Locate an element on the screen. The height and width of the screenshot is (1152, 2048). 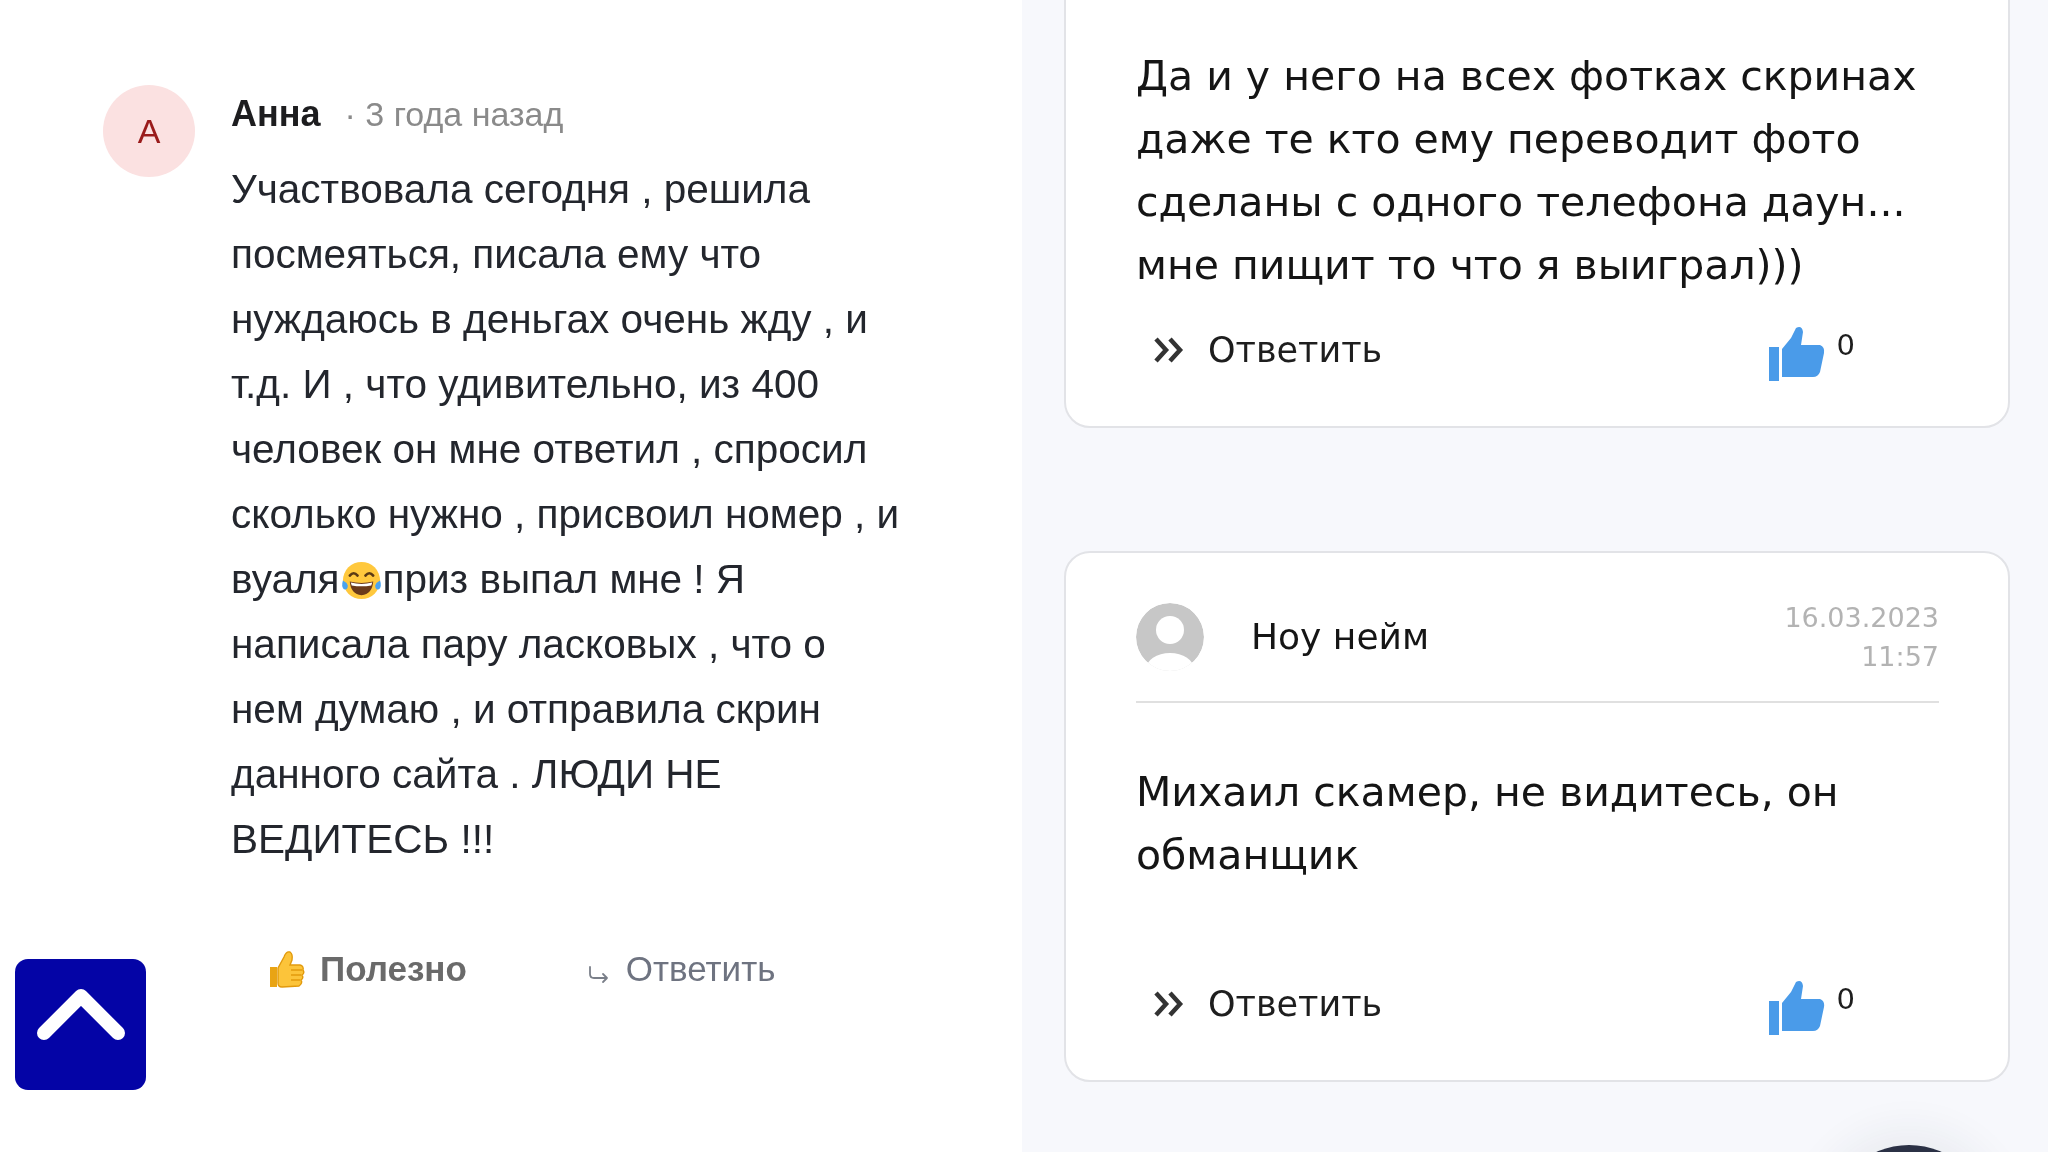
scroll-to-top-button is located at coordinates (80, 1024).